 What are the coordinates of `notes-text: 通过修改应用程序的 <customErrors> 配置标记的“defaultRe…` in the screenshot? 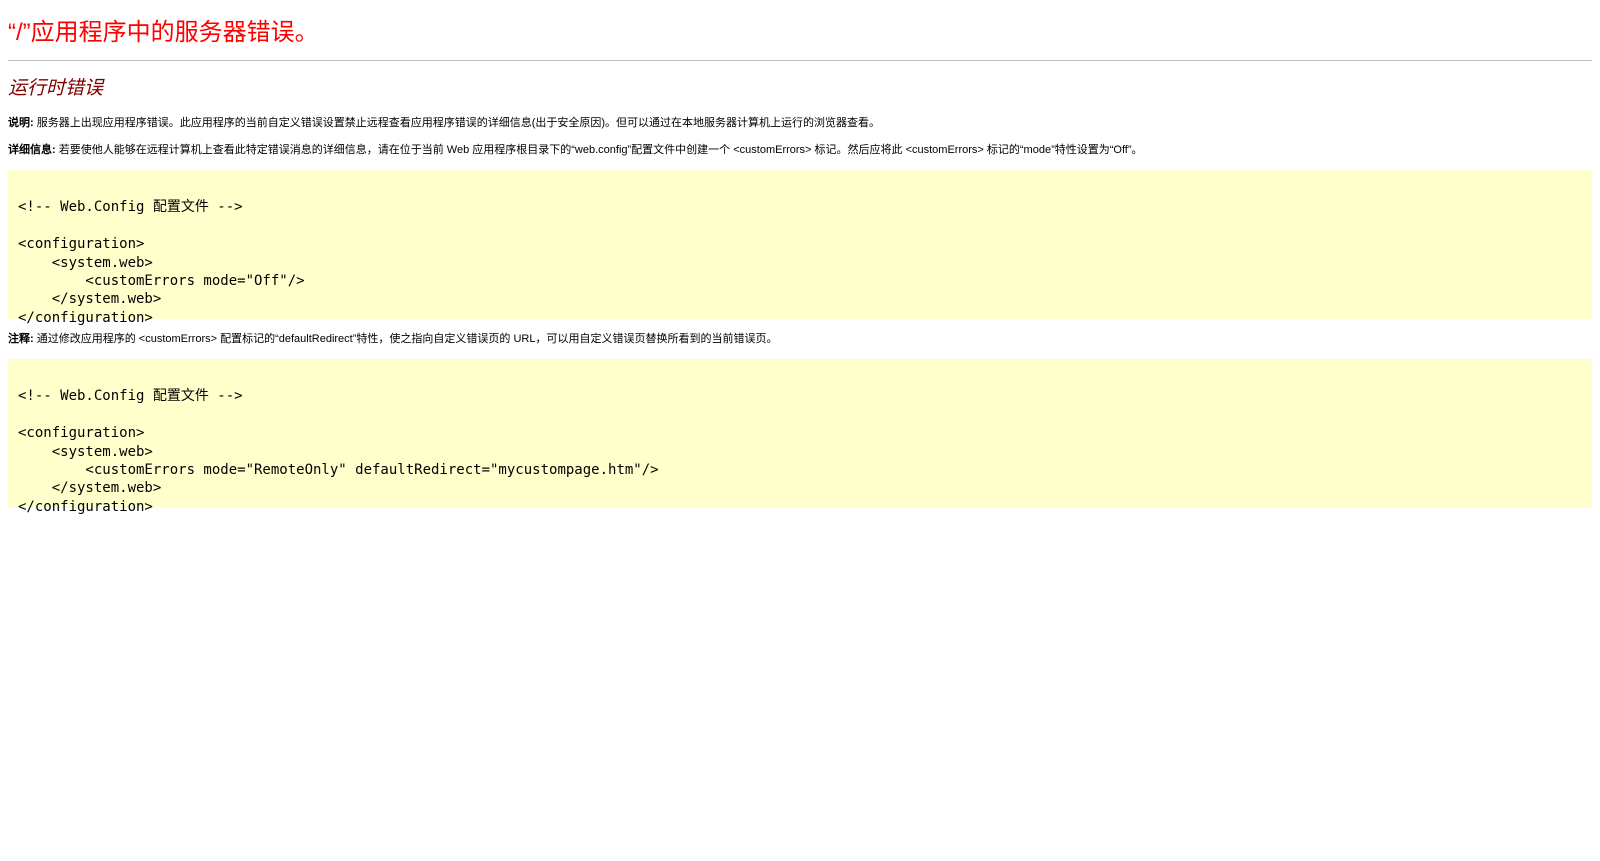 It's located at (405, 339).